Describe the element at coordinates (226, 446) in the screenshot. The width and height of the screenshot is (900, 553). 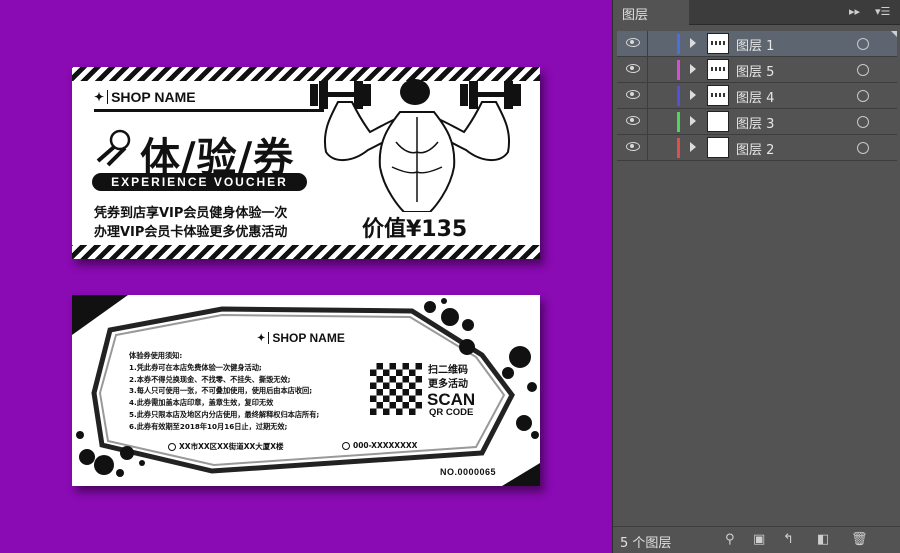
I see `address: XX市XX区XX街道XX大厦X楼` at that location.